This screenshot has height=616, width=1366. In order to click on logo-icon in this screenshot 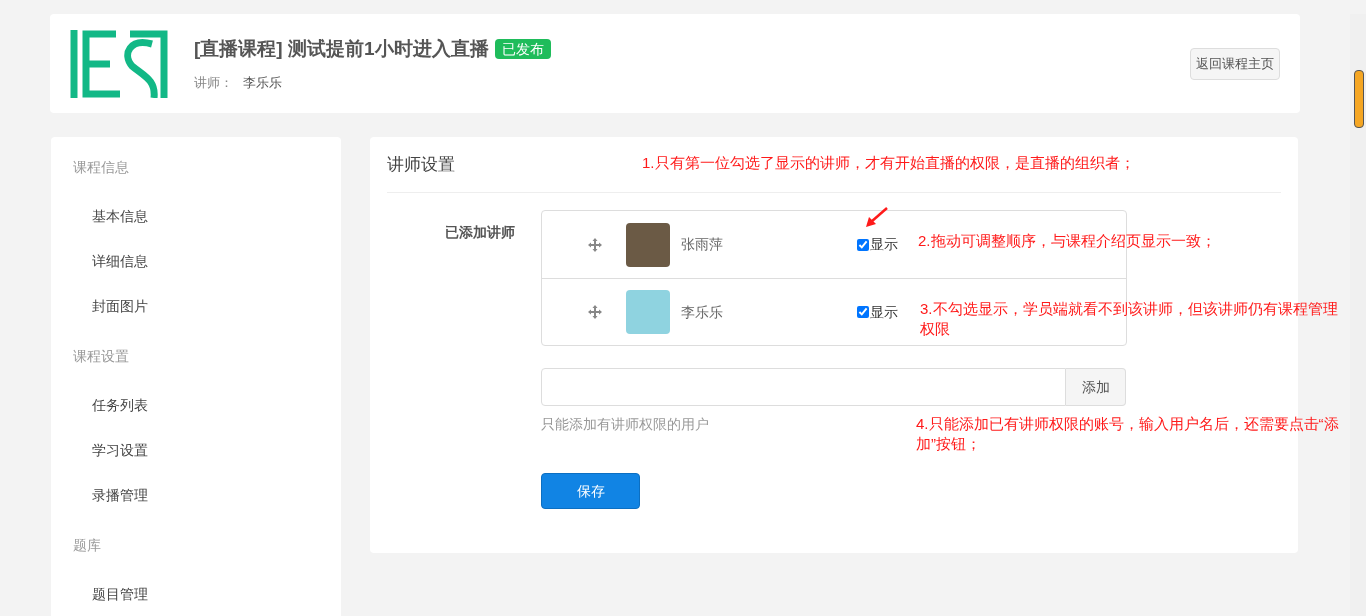, I will do `click(120, 63)`.